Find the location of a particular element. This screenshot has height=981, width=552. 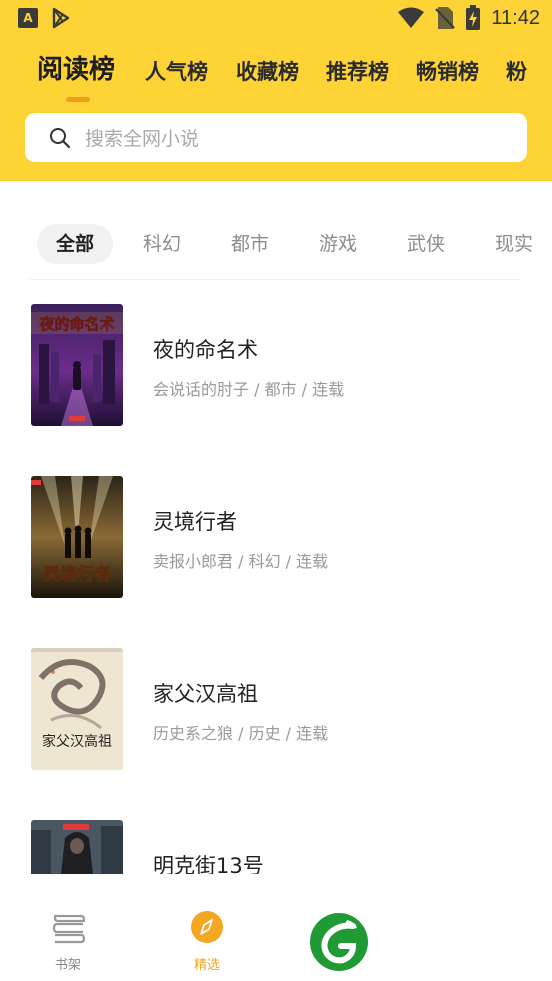

book-cover: 灵境行者 is located at coordinates (77, 537).